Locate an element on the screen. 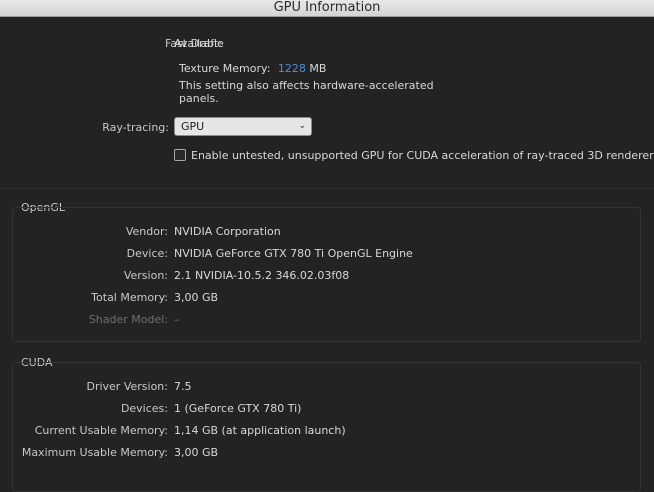  cuda-driver-version-value: 7.5 is located at coordinates (183, 386).